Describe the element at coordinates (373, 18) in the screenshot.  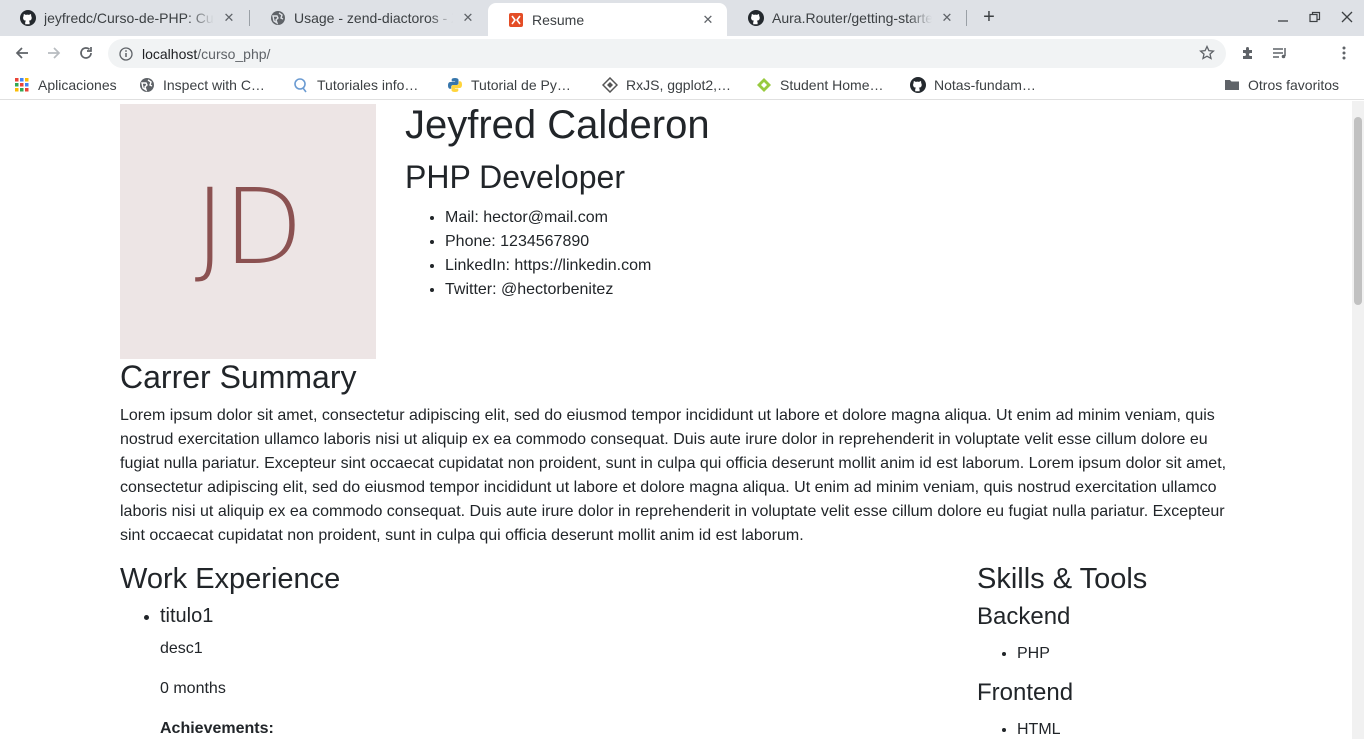
I see `tab-title: Usage - zend-diactoros - Ze` at that location.